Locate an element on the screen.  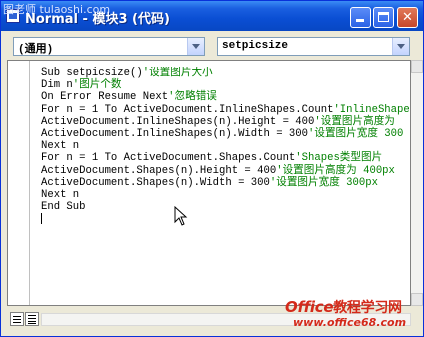
mouse-cursor-icon is located at coordinates (181, 216).